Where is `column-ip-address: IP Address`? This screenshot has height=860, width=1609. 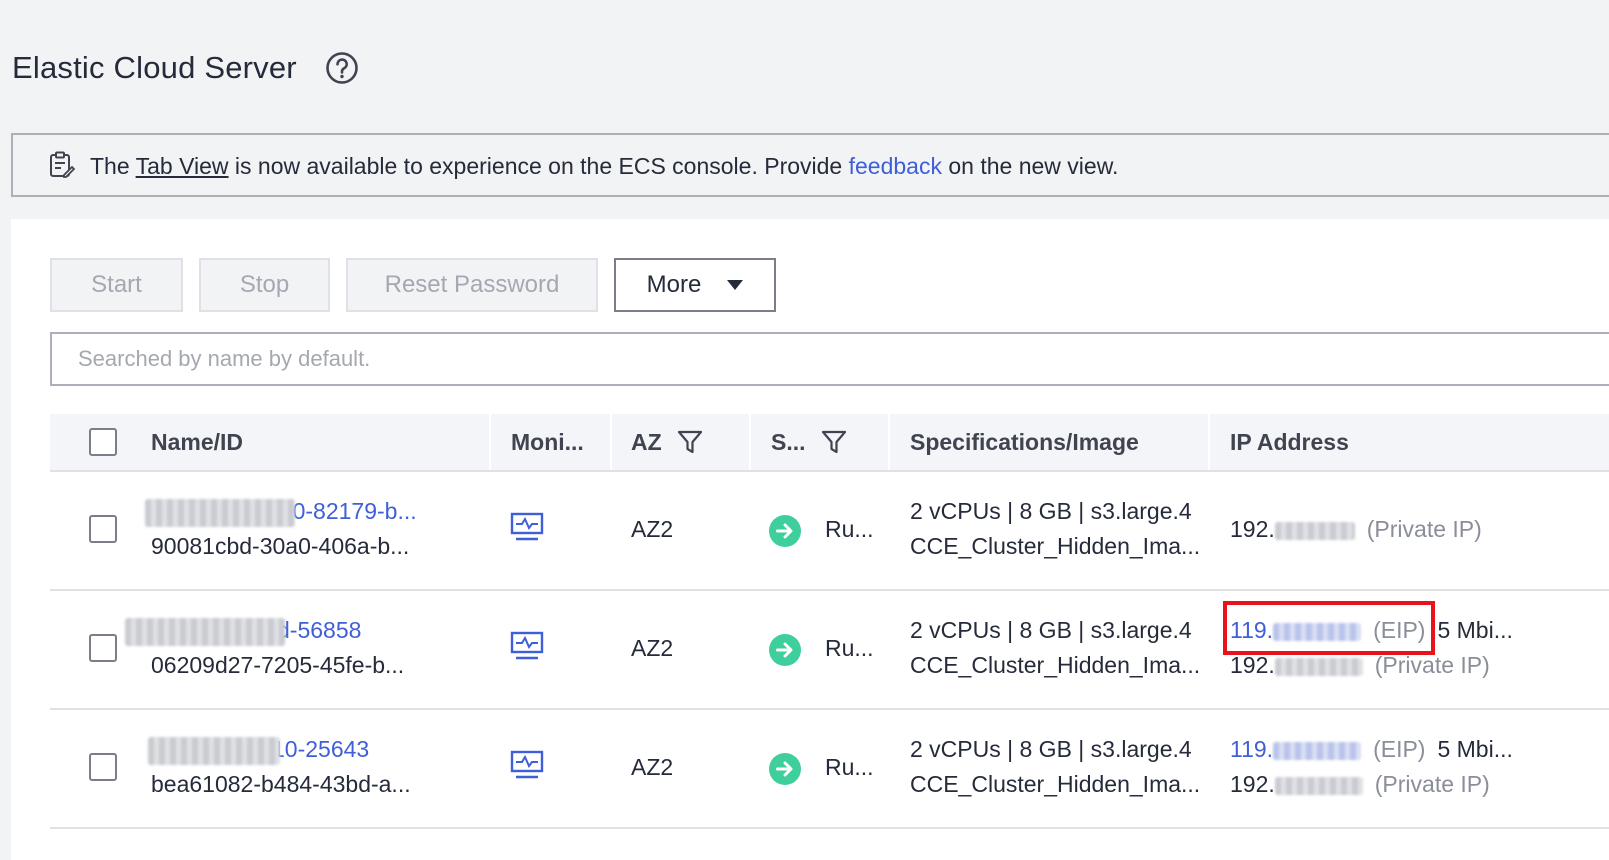 column-ip-address: IP Address is located at coordinates (1289, 442).